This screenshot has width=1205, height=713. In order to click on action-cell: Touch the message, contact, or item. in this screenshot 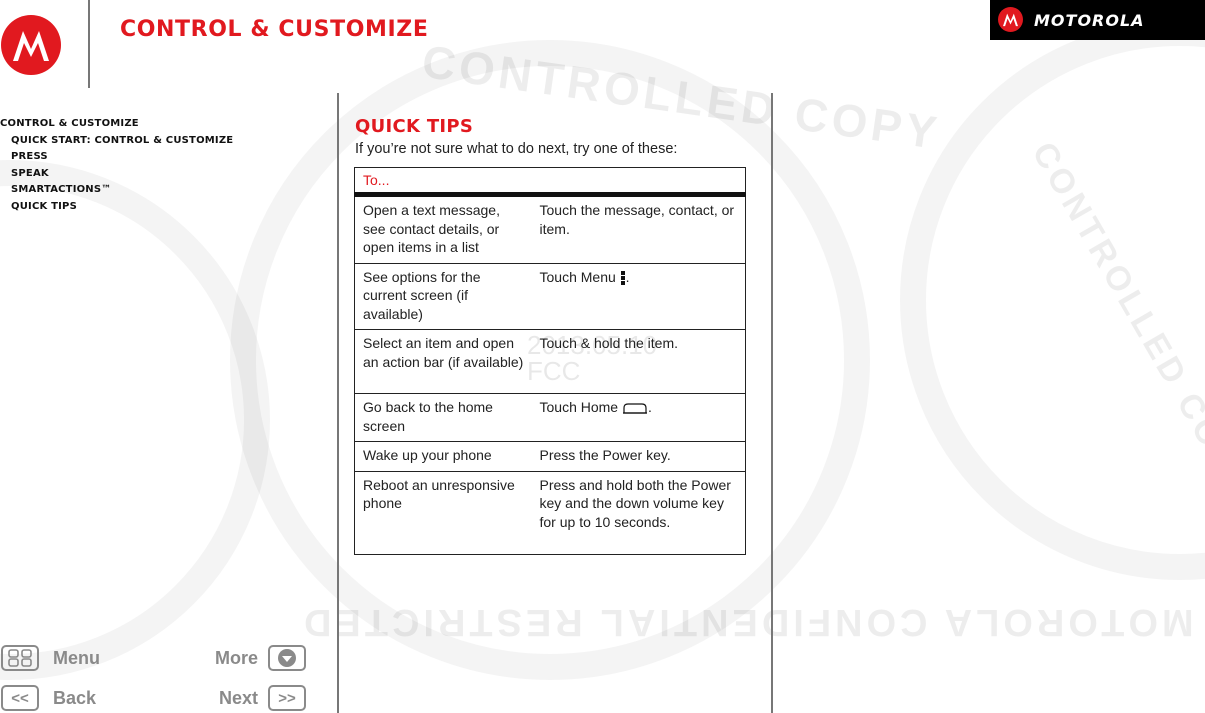, I will do `click(638, 229)`.